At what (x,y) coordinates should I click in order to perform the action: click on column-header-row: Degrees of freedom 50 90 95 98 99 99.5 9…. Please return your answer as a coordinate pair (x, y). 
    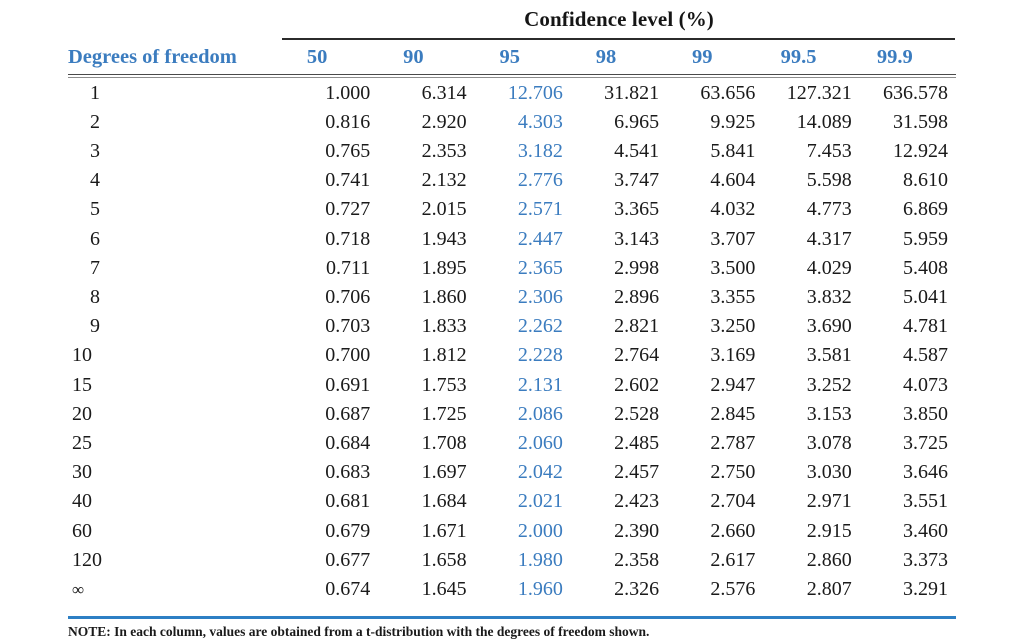
    Looking at the image, I should click on (512, 57).